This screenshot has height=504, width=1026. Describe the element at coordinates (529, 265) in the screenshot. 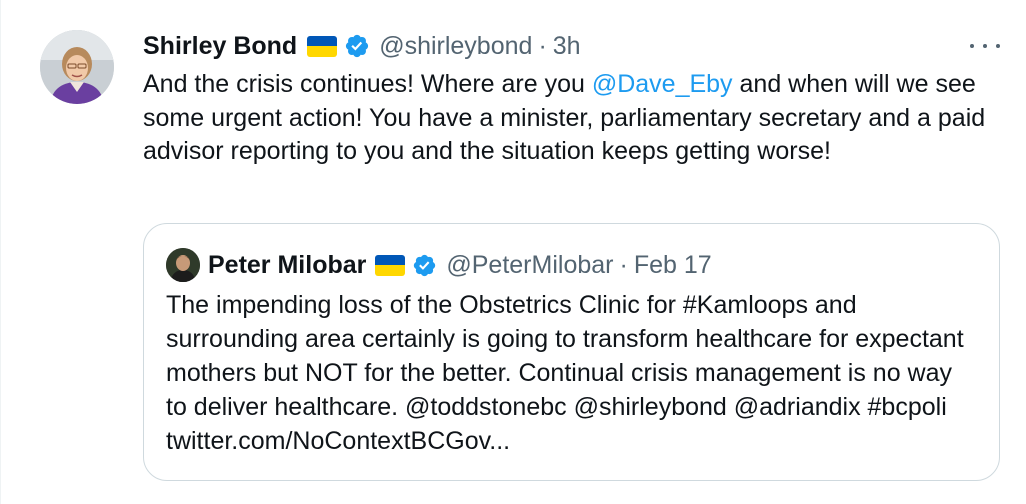

I see `quoted-author-handle: @PeterMilobar` at that location.